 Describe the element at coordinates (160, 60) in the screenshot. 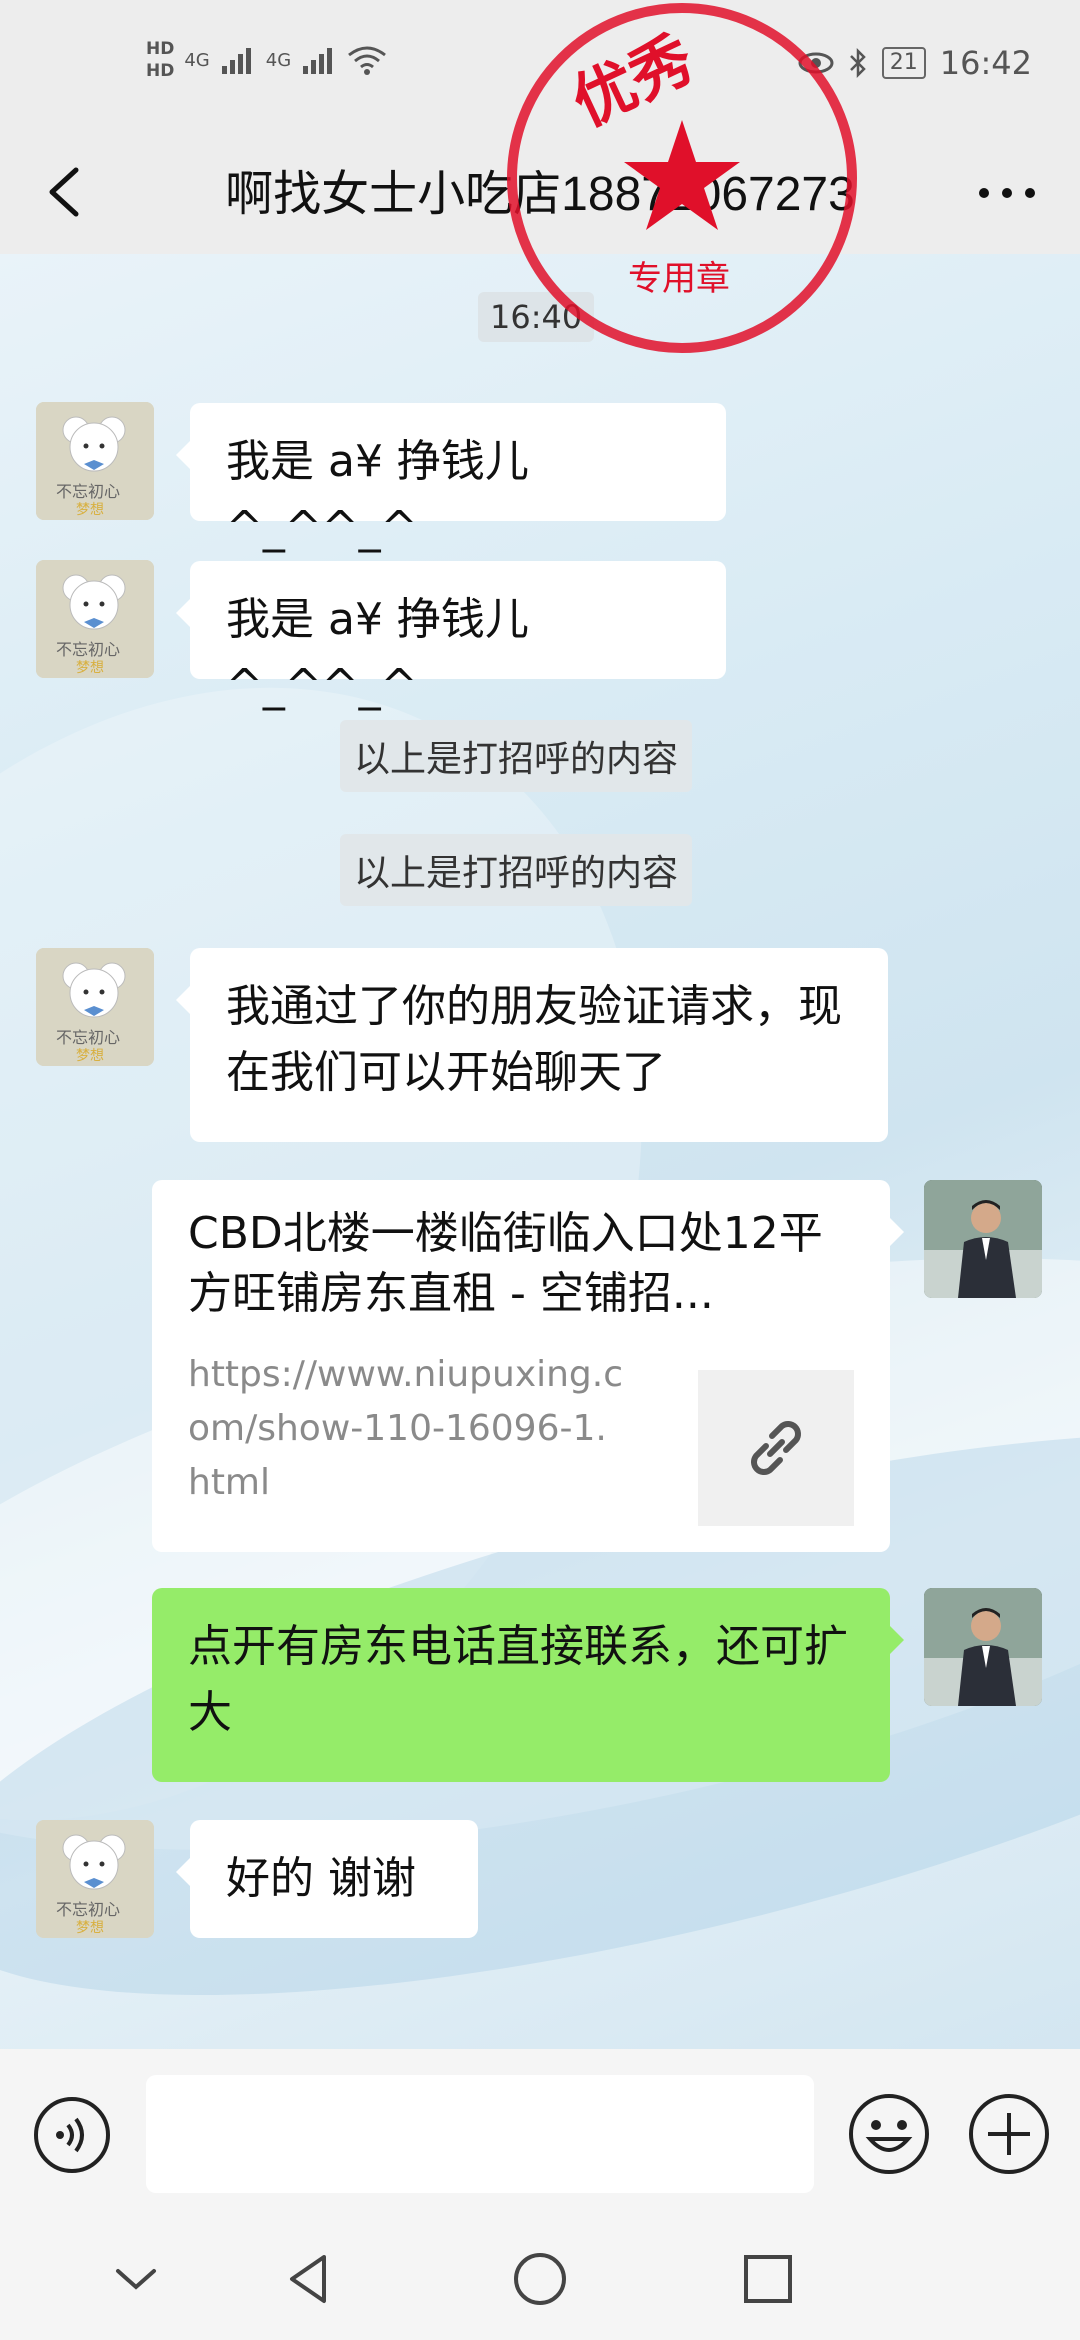

I see `hd-indicators: HD HD` at that location.